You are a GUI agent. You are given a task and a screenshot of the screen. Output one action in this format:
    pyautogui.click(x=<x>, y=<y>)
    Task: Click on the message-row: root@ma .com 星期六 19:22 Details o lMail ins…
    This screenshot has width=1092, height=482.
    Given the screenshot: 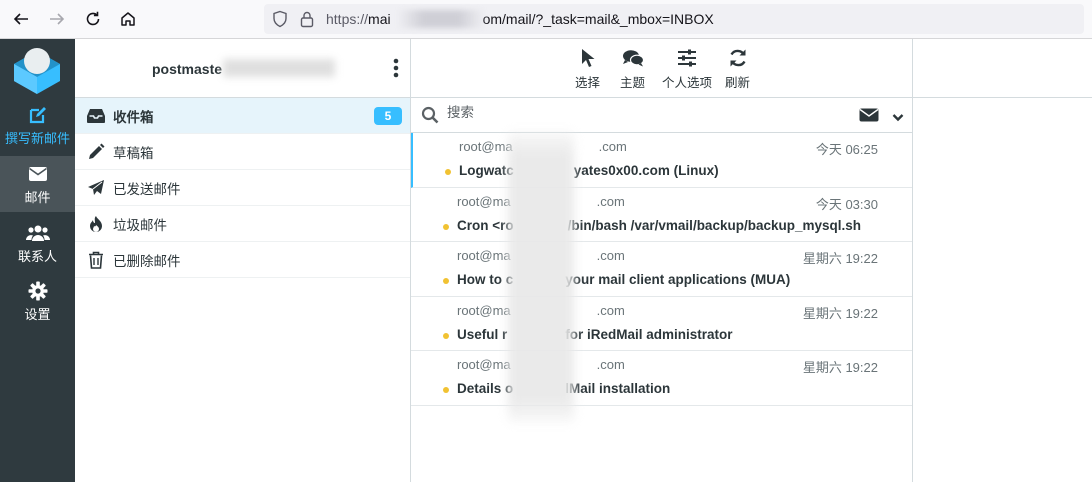 What is the action you would take?
    pyautogui.click(x=661, y=378)
    